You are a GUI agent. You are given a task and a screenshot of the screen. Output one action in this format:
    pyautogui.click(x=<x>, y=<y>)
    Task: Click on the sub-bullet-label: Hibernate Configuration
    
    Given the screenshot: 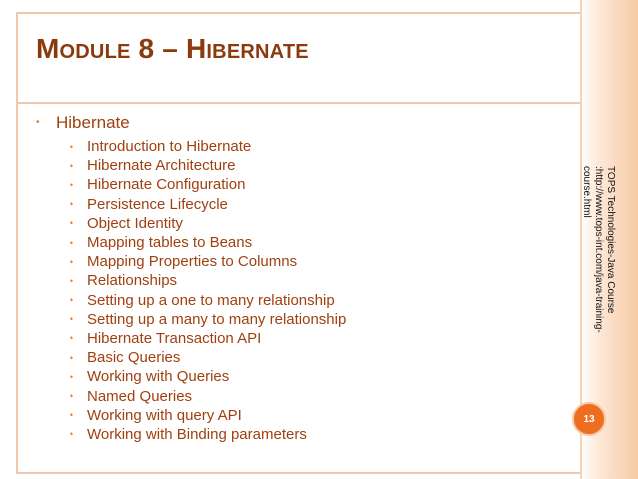 What is the action you would take?
    pyautogui.click(x=166, y=185)
    